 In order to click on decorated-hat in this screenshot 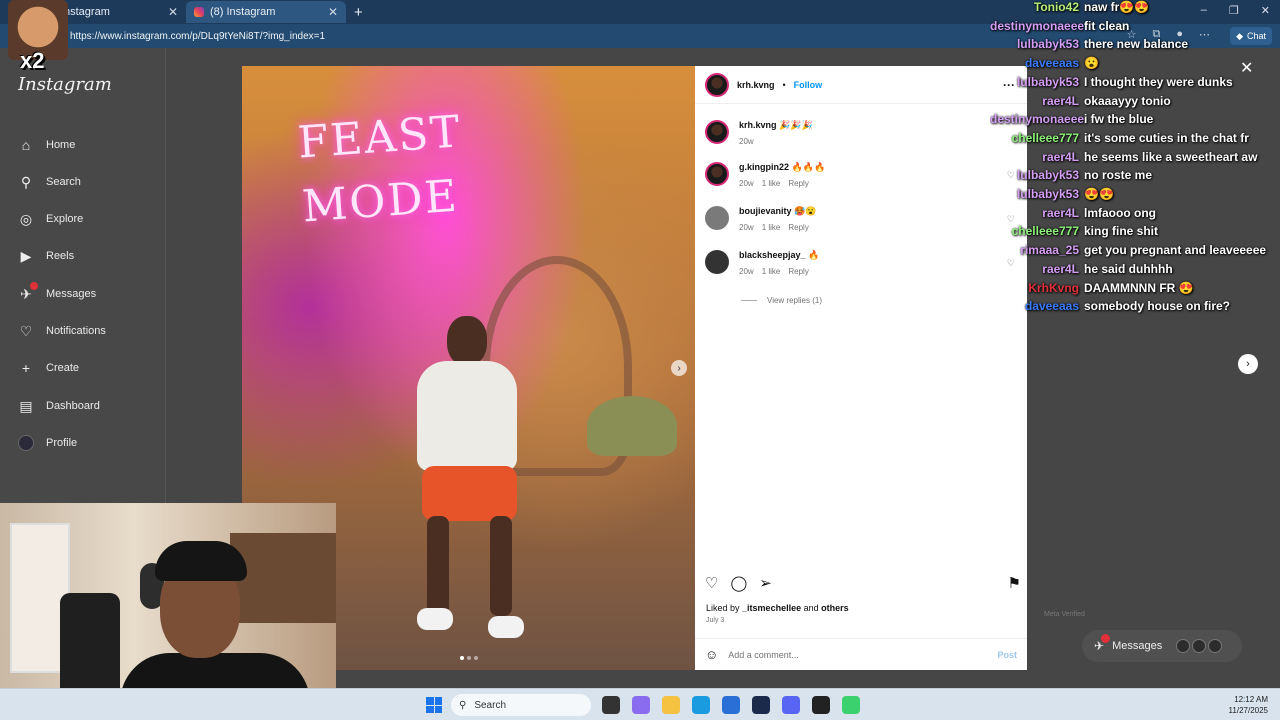, I will do `click(632, 426)`.